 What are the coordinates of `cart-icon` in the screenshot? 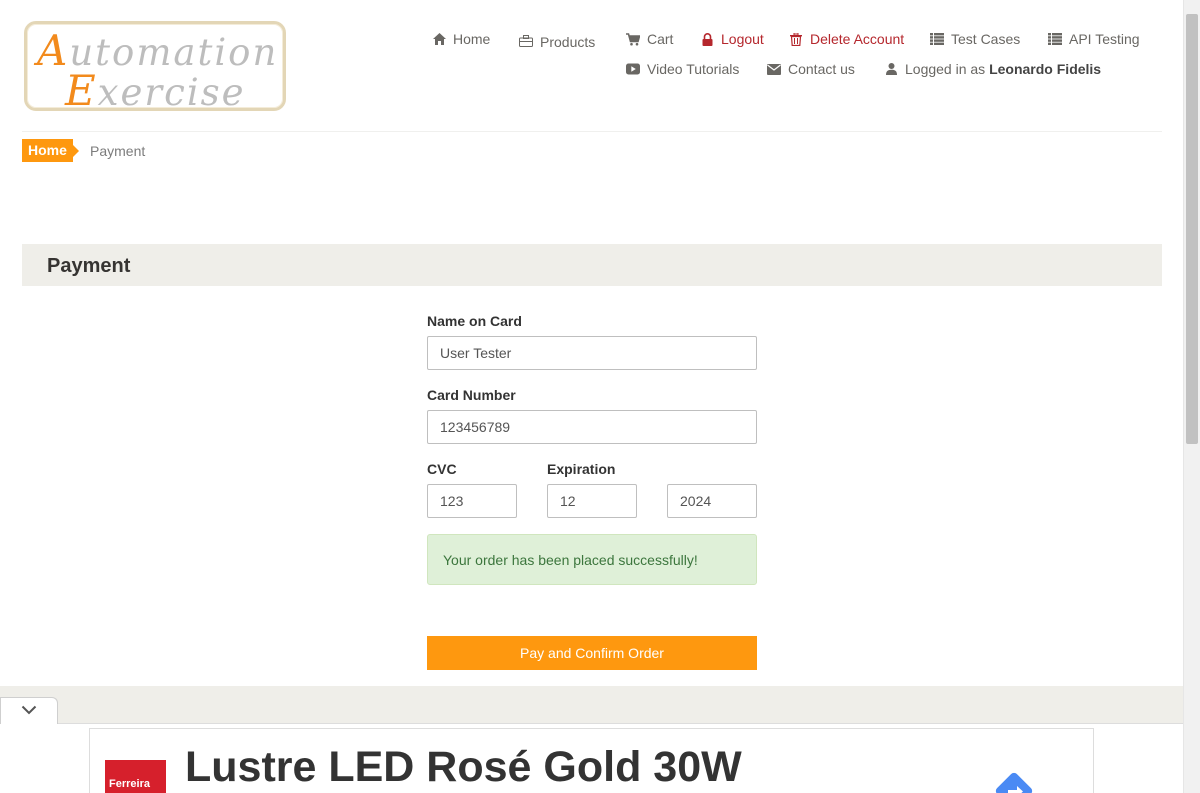 It's located at (633, 39).